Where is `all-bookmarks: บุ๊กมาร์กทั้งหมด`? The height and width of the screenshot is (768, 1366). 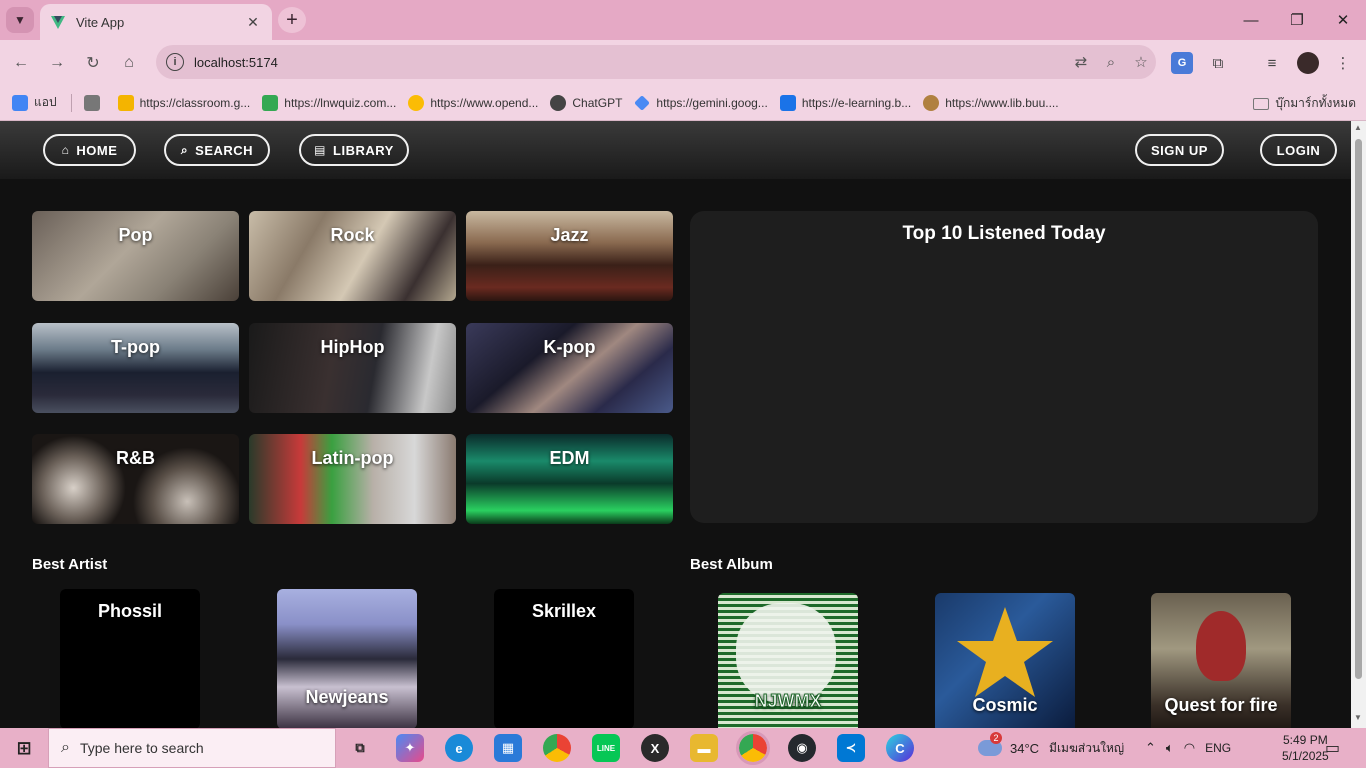 all-bookmarks: บุ๊กมาร์กทั้งหมด is located at coordinates (1304, 103).